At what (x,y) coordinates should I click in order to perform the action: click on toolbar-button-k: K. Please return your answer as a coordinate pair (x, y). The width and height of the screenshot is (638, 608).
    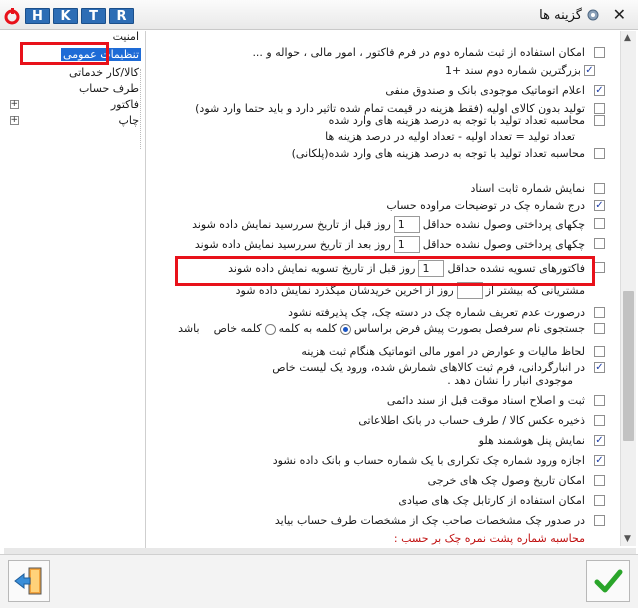
    Looking at the image, I should click on (65, 16).